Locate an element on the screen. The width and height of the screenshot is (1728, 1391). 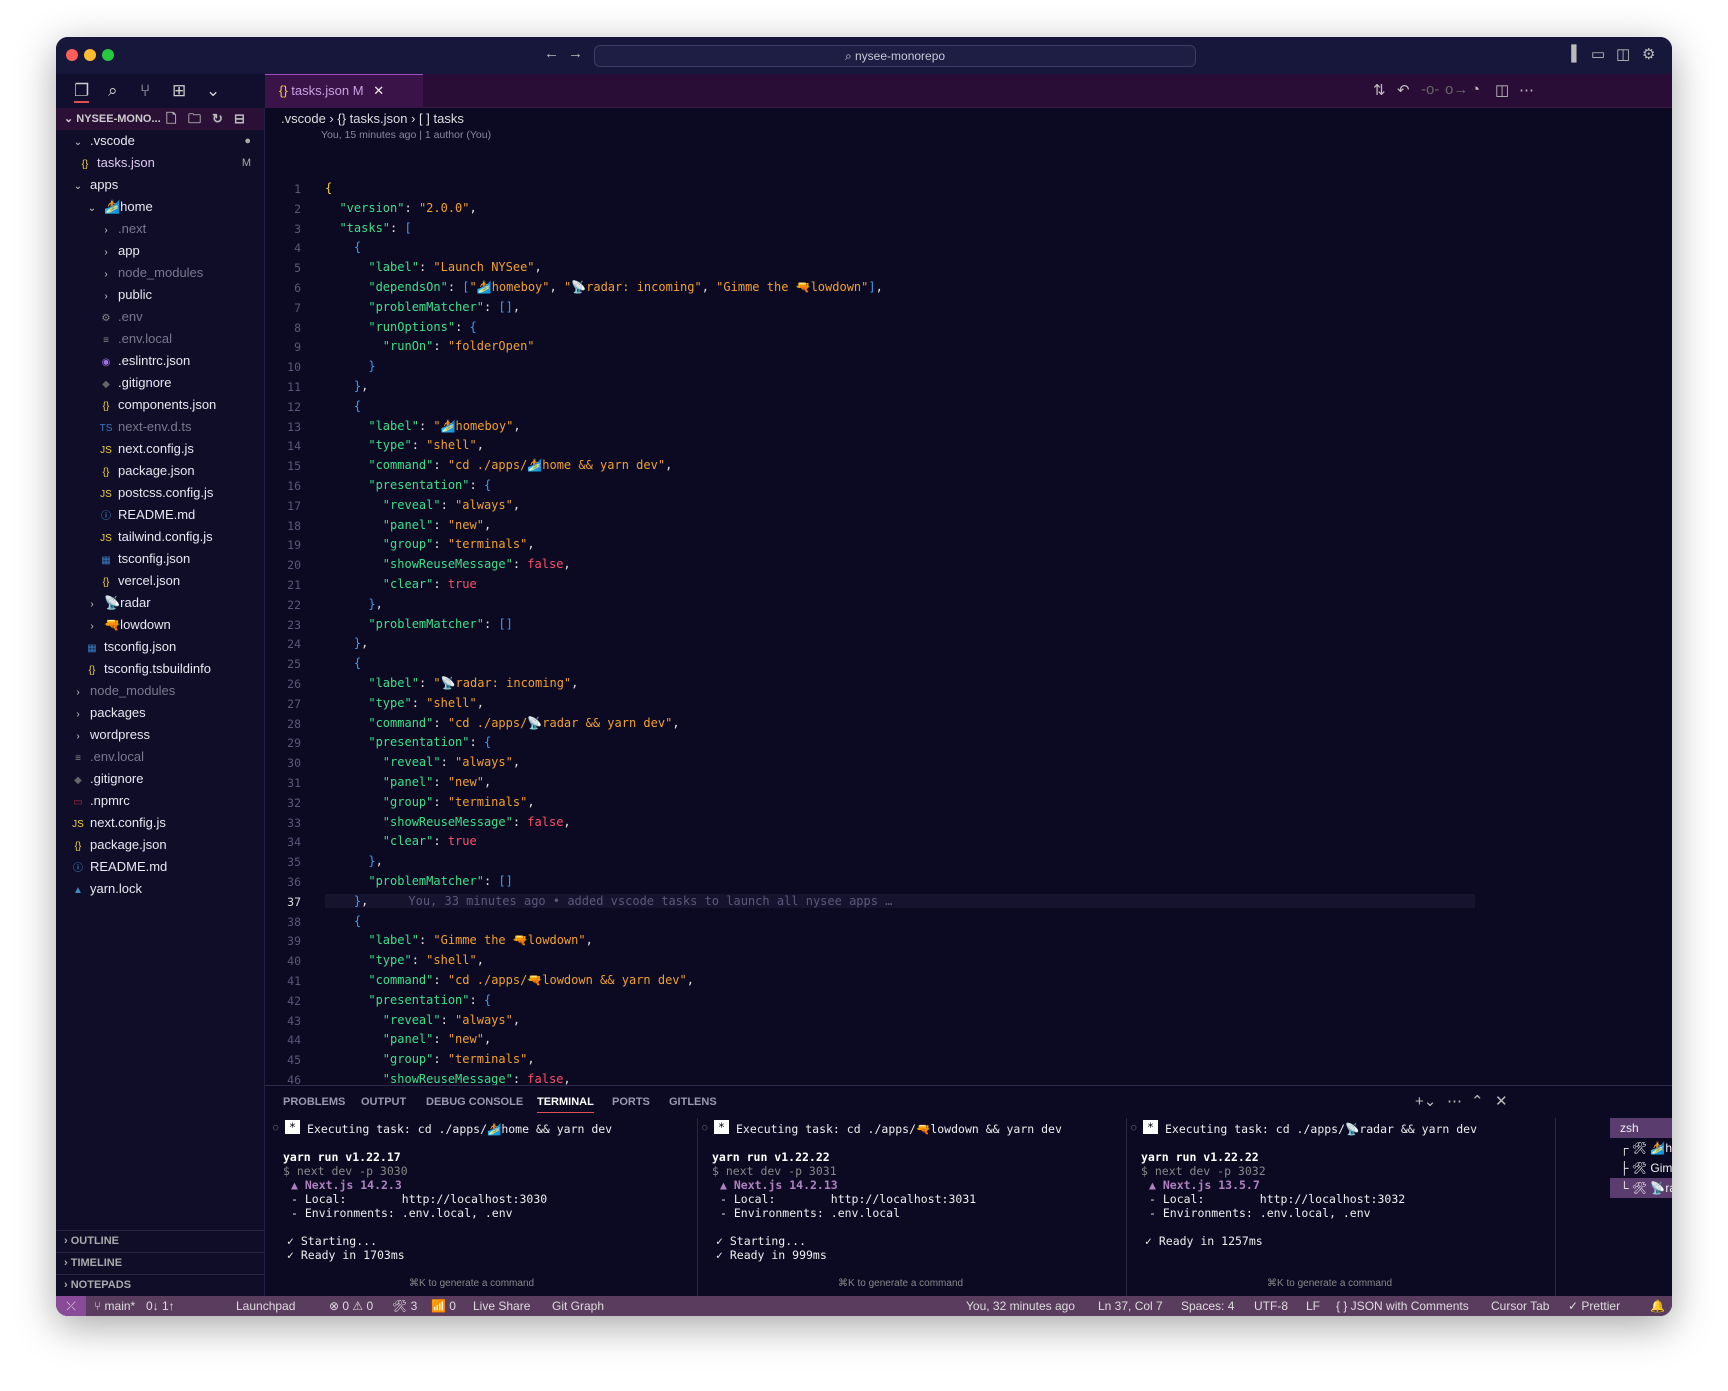
eol: LF is located at coordinates (1313, 1306).